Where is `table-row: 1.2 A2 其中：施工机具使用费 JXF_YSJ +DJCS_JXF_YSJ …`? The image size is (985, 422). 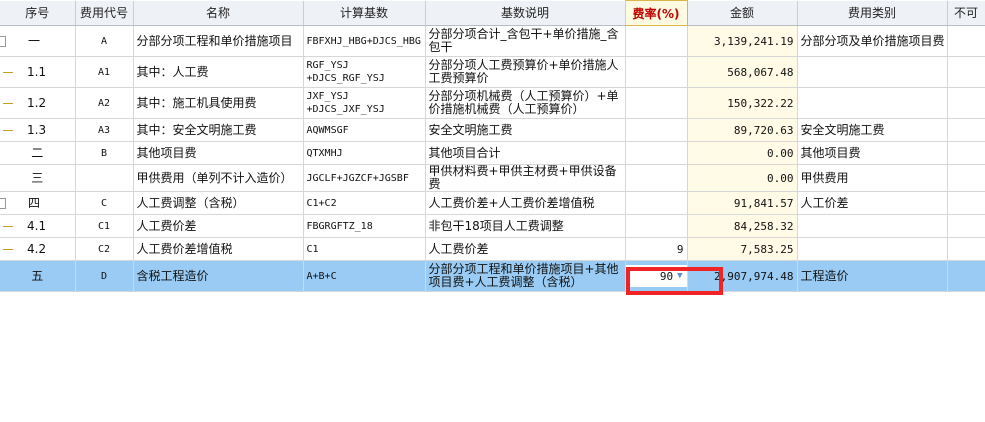
table-row: 1.2 A2 其中：施工机具使用费 JXF_YSJ +DJCS_JXF_YSJ … is located at coordinates (492, 103).